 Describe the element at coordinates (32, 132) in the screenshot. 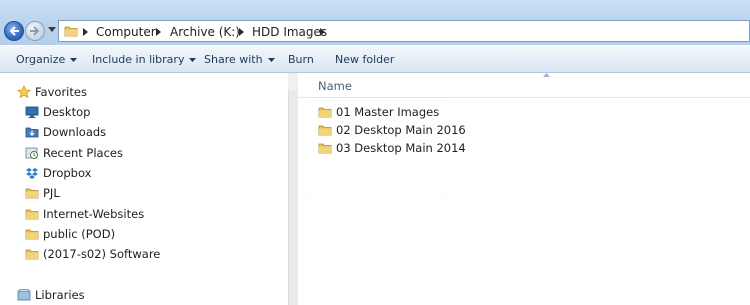

I see `downloads-icon` at that location.